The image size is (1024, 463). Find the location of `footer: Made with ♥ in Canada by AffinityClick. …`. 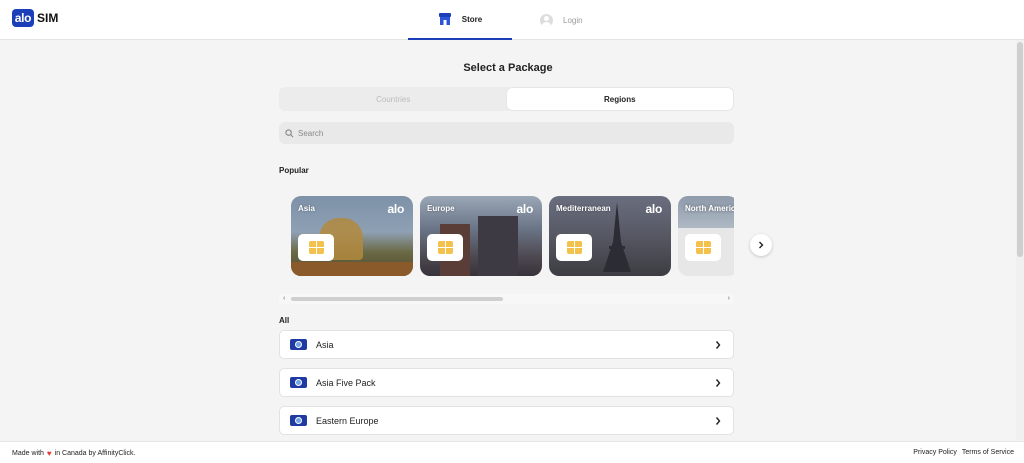

footer: Made with ♥ in Canada by AffinityClick. … is located at coordinates (512, 452).